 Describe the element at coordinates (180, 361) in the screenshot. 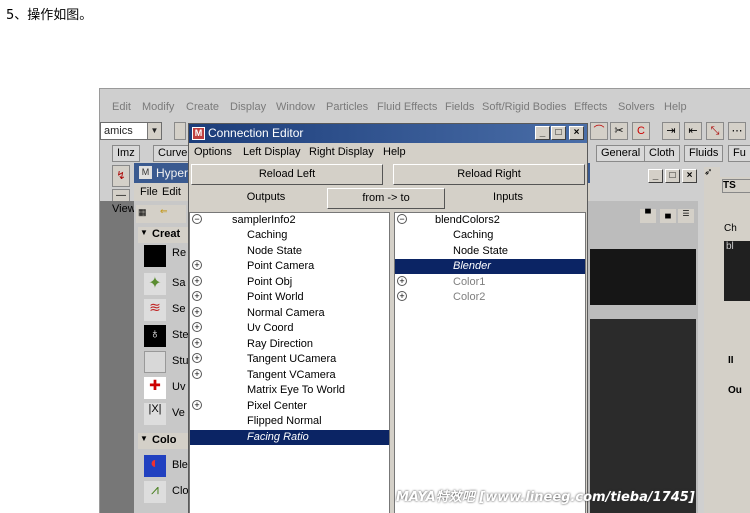

I see `item-stu: Stu` at that location.